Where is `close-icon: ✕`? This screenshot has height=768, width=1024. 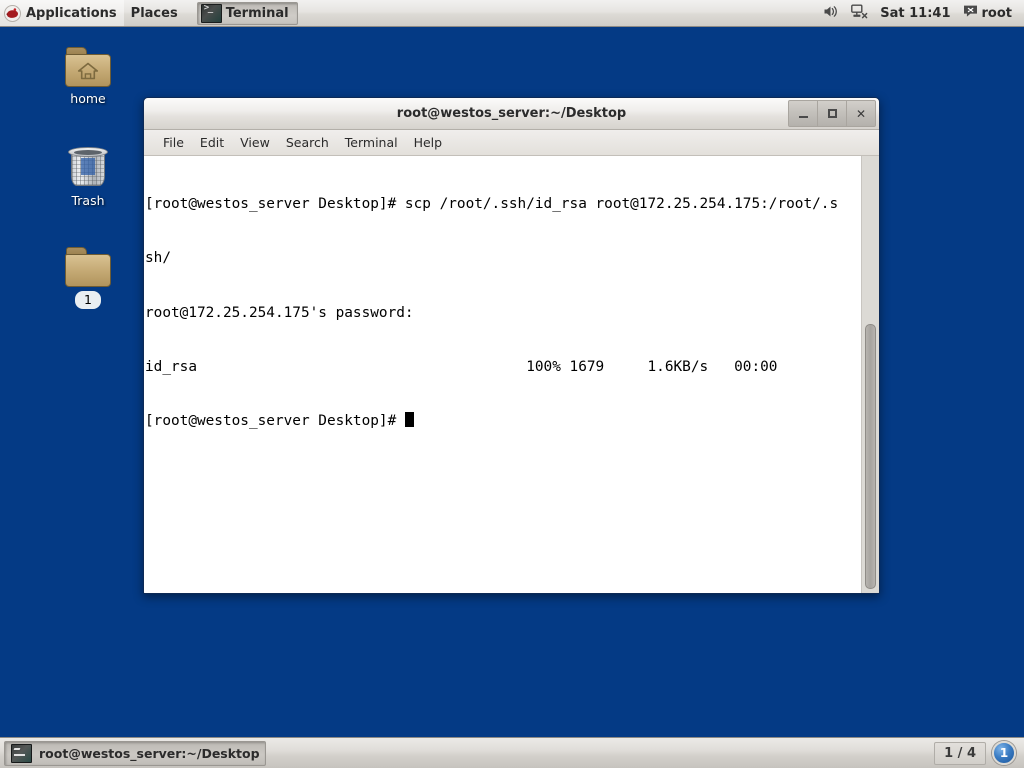 close-icon: ✕ is located at coordinates (861, 113).